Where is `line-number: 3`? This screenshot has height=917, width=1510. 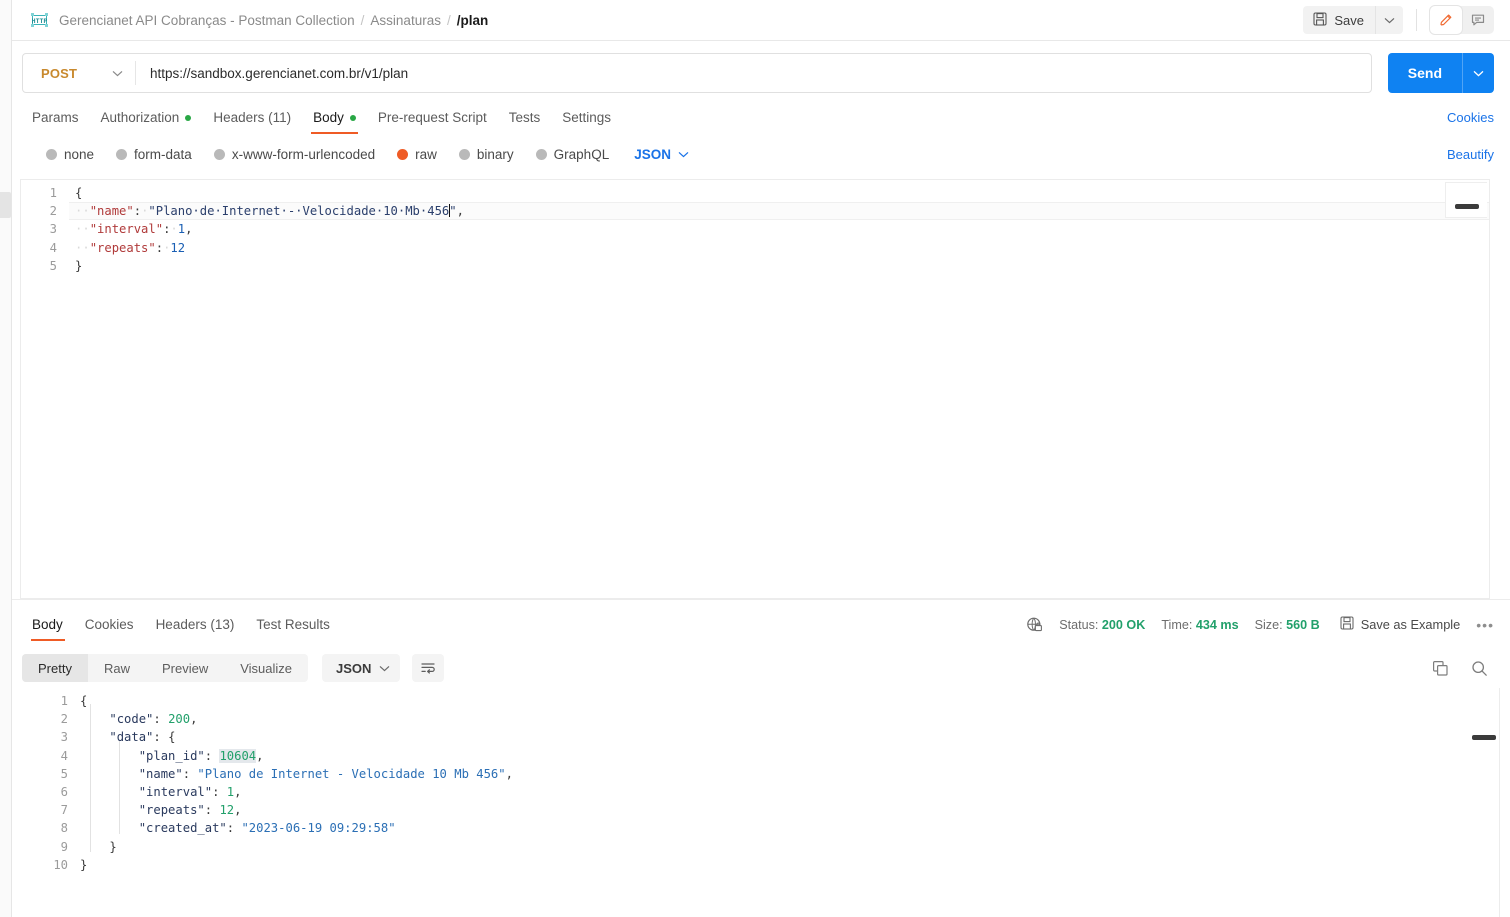
line-number: 3 is located at coordinates (53, 229).